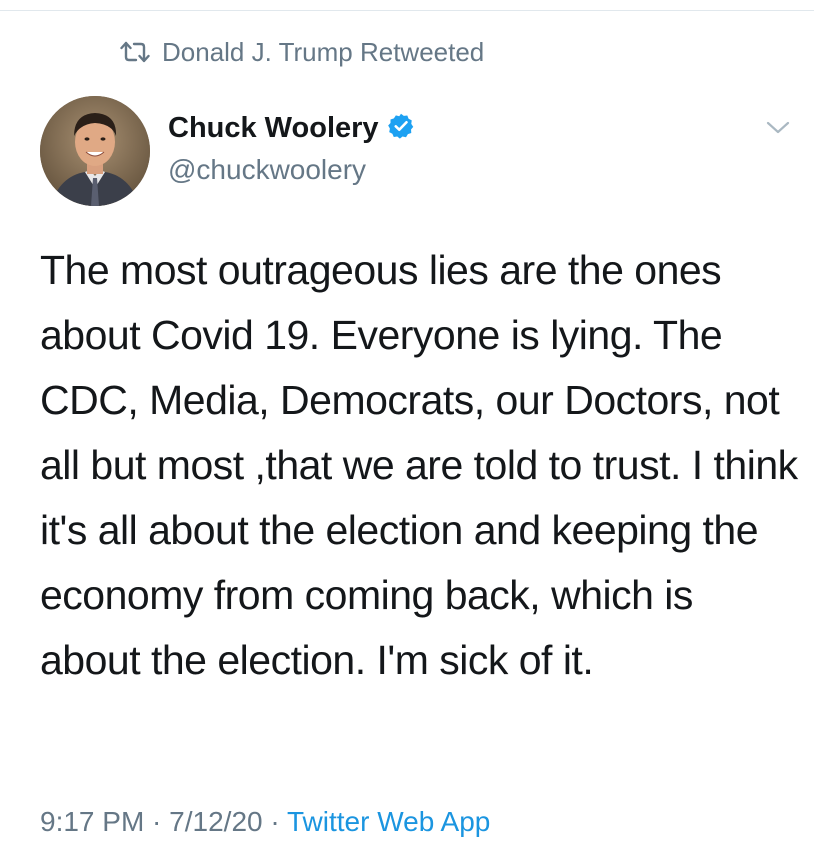 The image size is (814, 863). I want to click on avatar, so click(95, 151).